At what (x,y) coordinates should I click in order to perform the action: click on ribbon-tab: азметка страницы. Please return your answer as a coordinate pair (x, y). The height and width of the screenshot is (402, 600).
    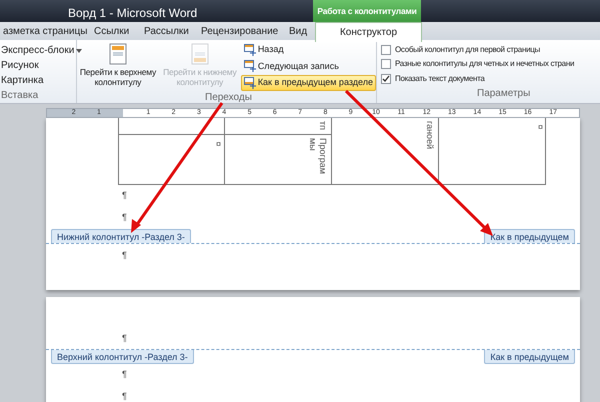
    Looking at the image, I should click on (45, 31).